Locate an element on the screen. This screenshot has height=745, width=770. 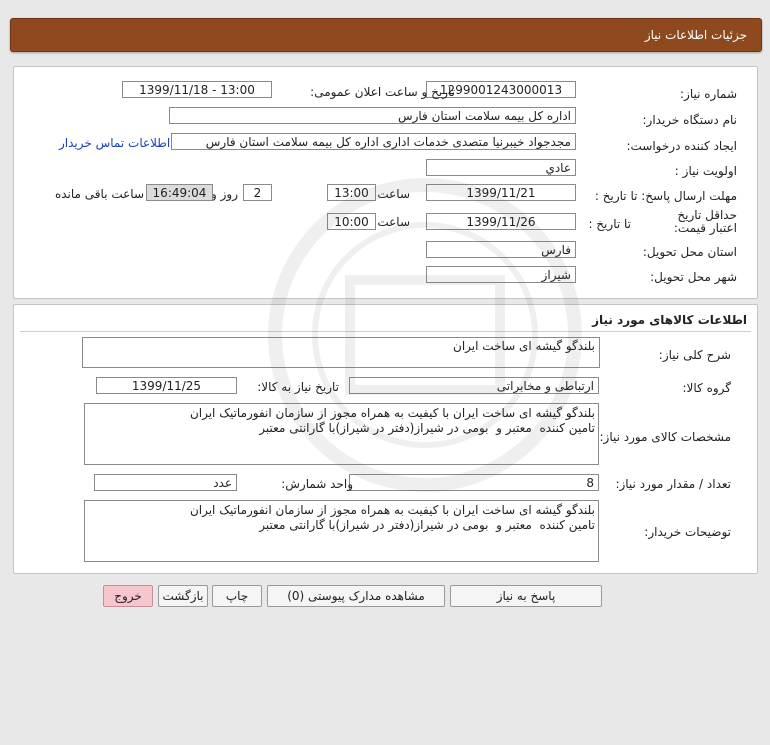
unit-field: عدد is located at coordinates (165, 482).